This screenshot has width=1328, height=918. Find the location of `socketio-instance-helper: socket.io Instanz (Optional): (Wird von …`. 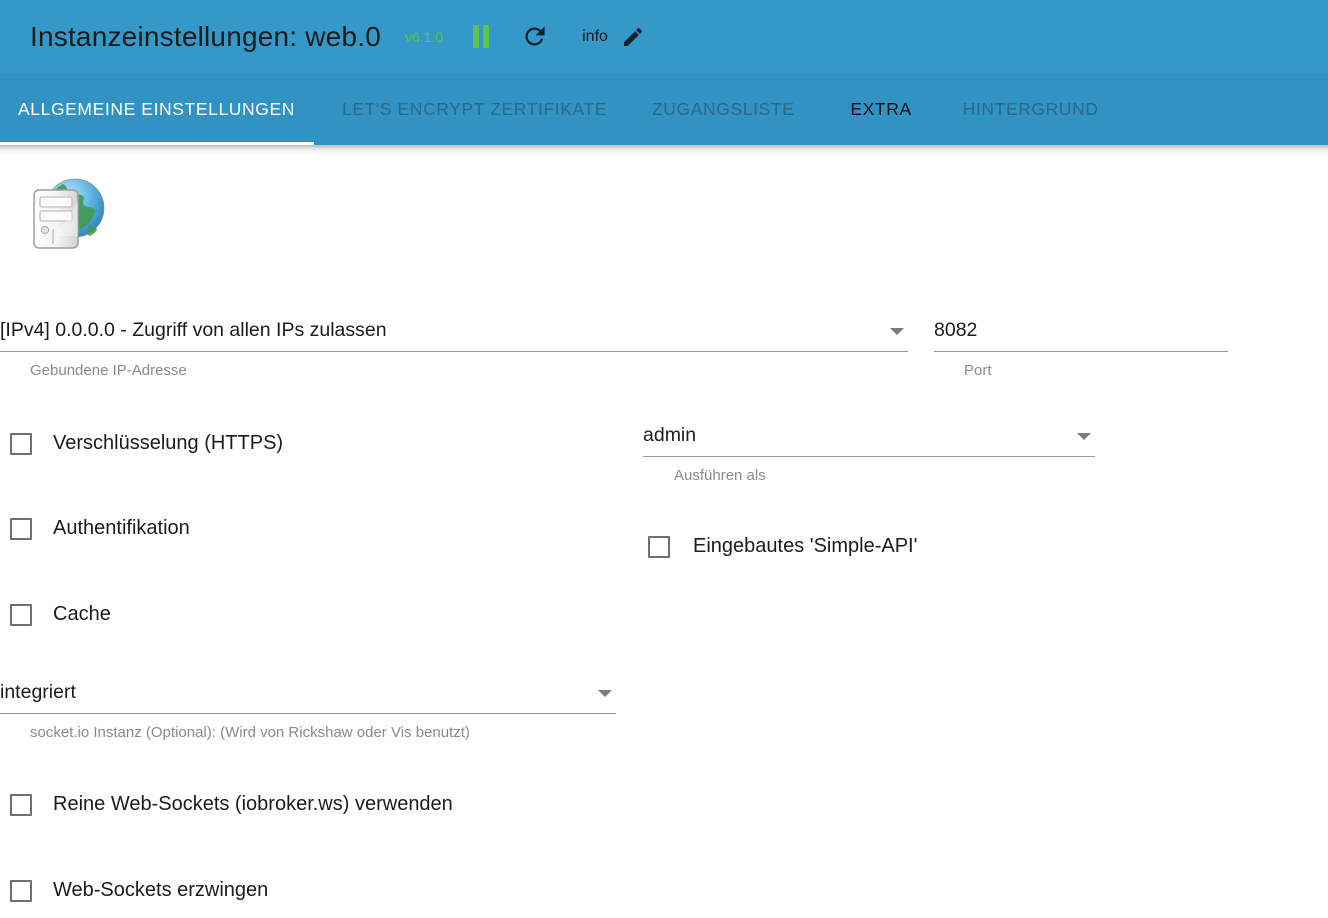

socketio-instance-helper: socket.io Instanz (Optional): (Wird von … is located at coordinates (250, 732).